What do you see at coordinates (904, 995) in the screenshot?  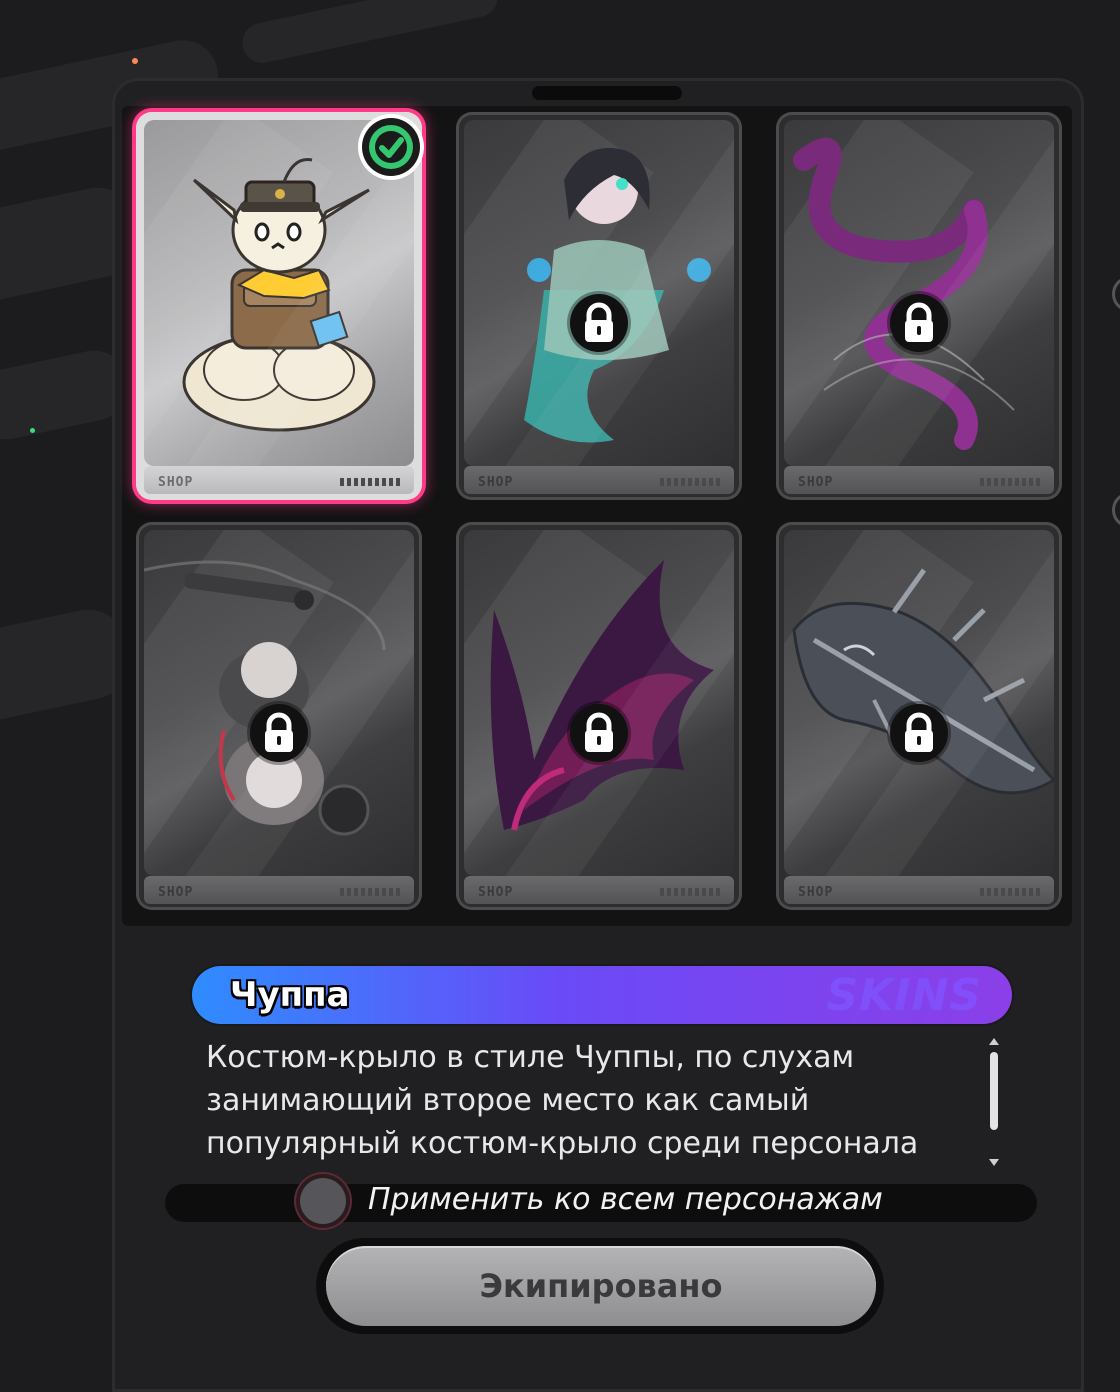 I see `skins-watermark: SKINS` at bounding box center [904, 995].